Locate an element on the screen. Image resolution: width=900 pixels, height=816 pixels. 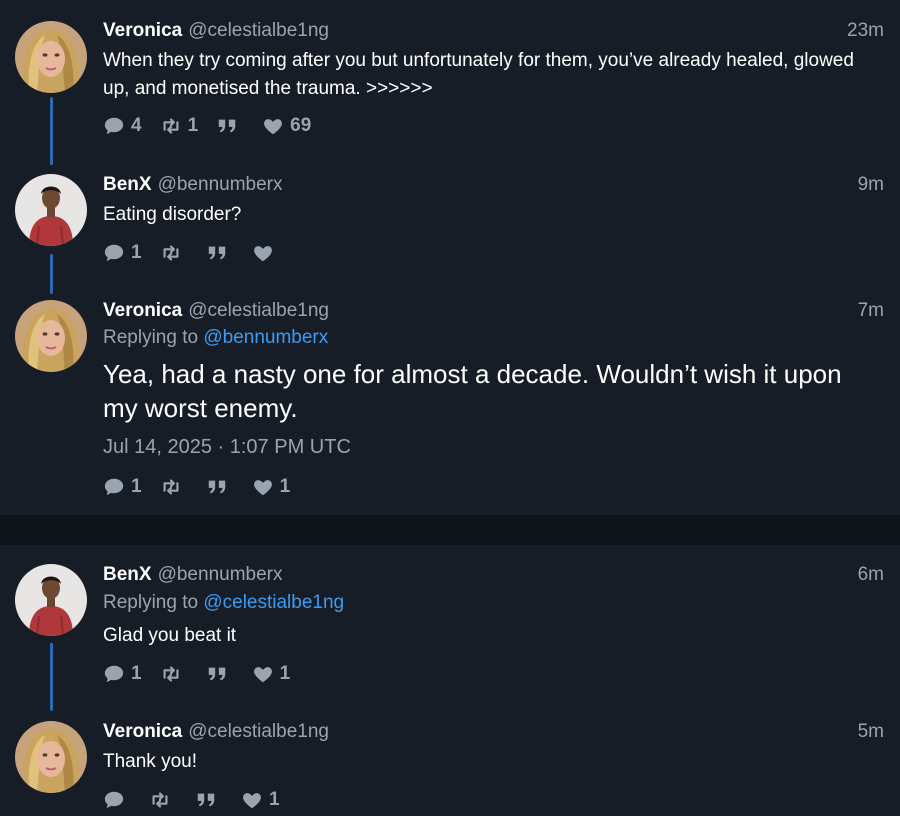
tweet-date: Jul 14, 2025 · 1:07 PM UTC is located at coordinates (227, 447).